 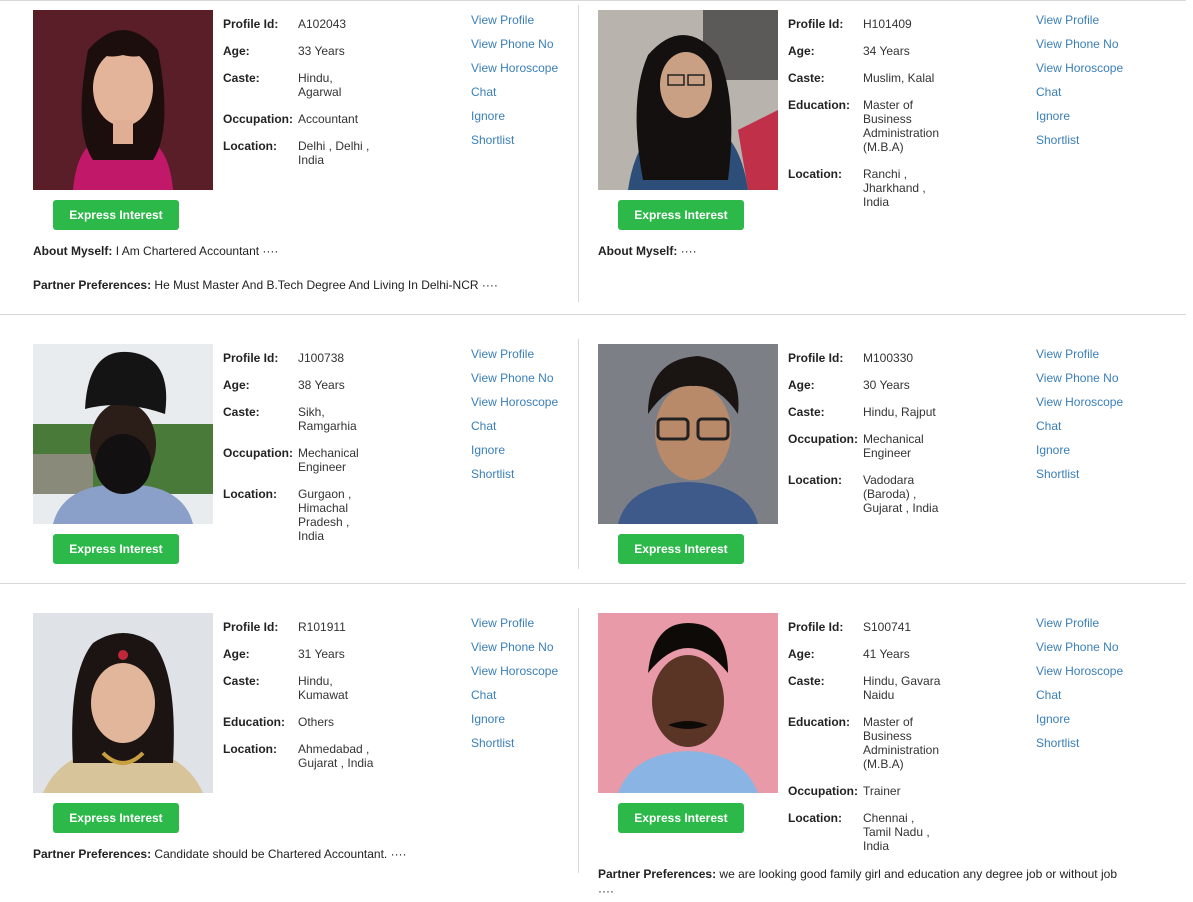 What do you see at coordinates (819, 105) in the screenshot?
I see `education-label: Education:` at bounding box center [819, 105].